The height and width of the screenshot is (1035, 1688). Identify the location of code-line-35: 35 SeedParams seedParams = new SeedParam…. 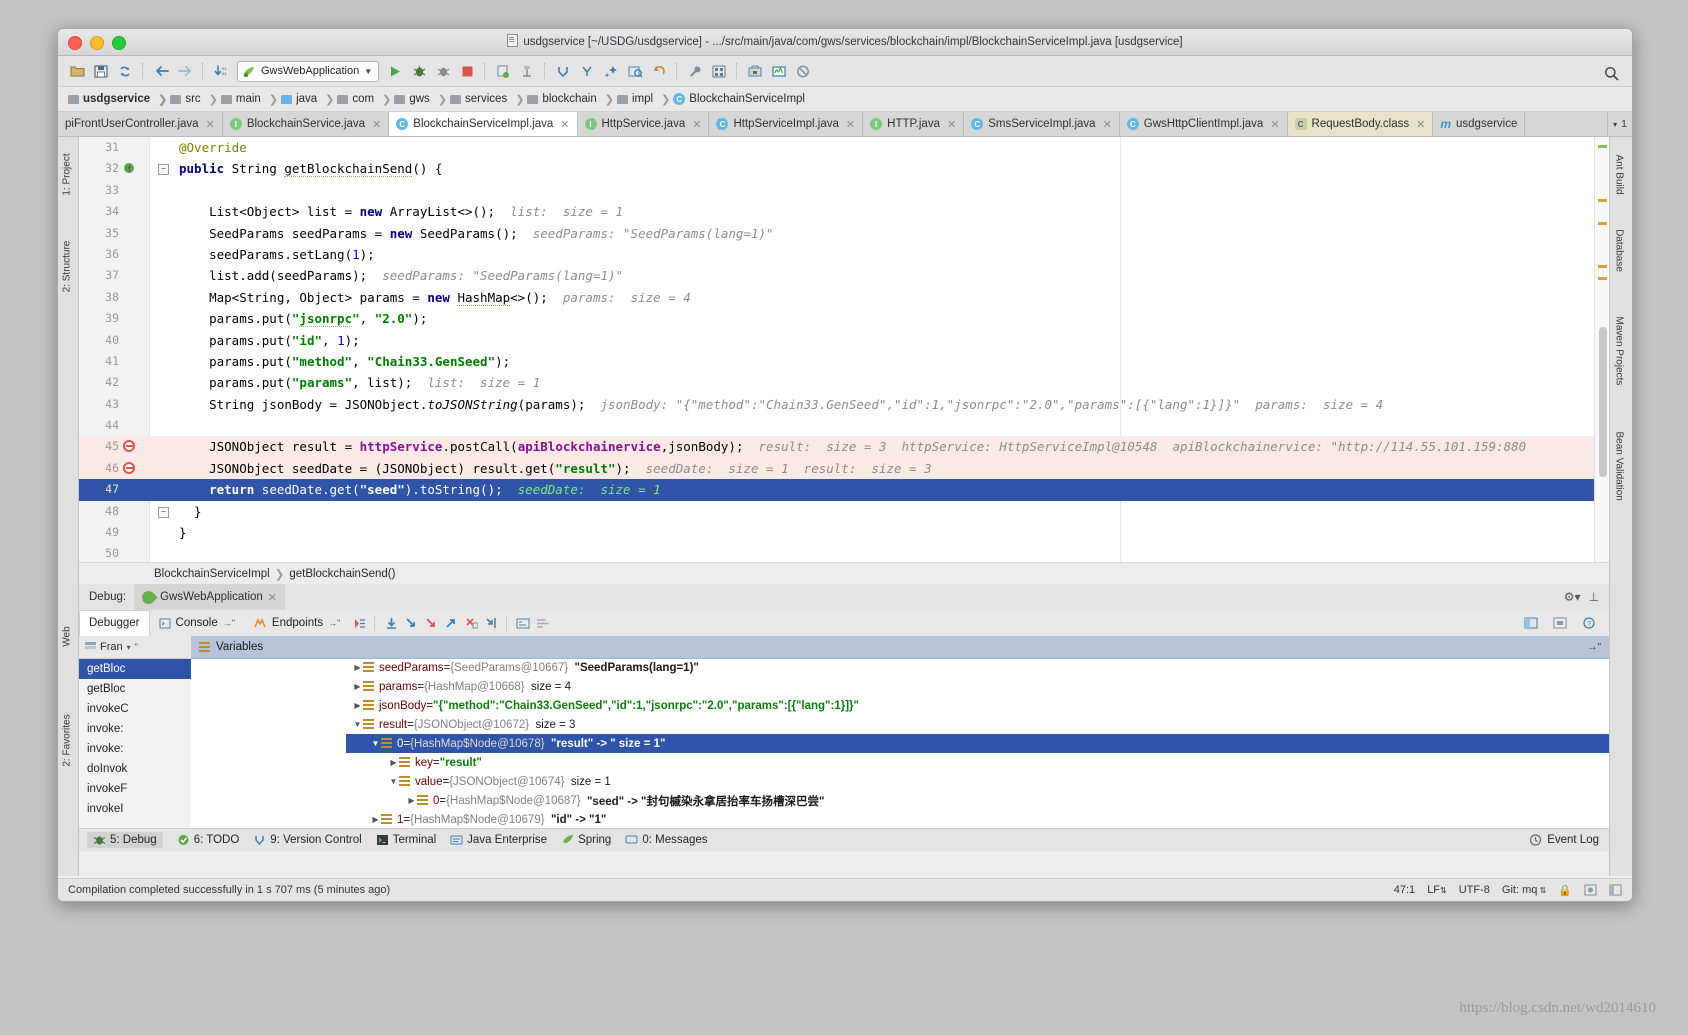
(844, 233).